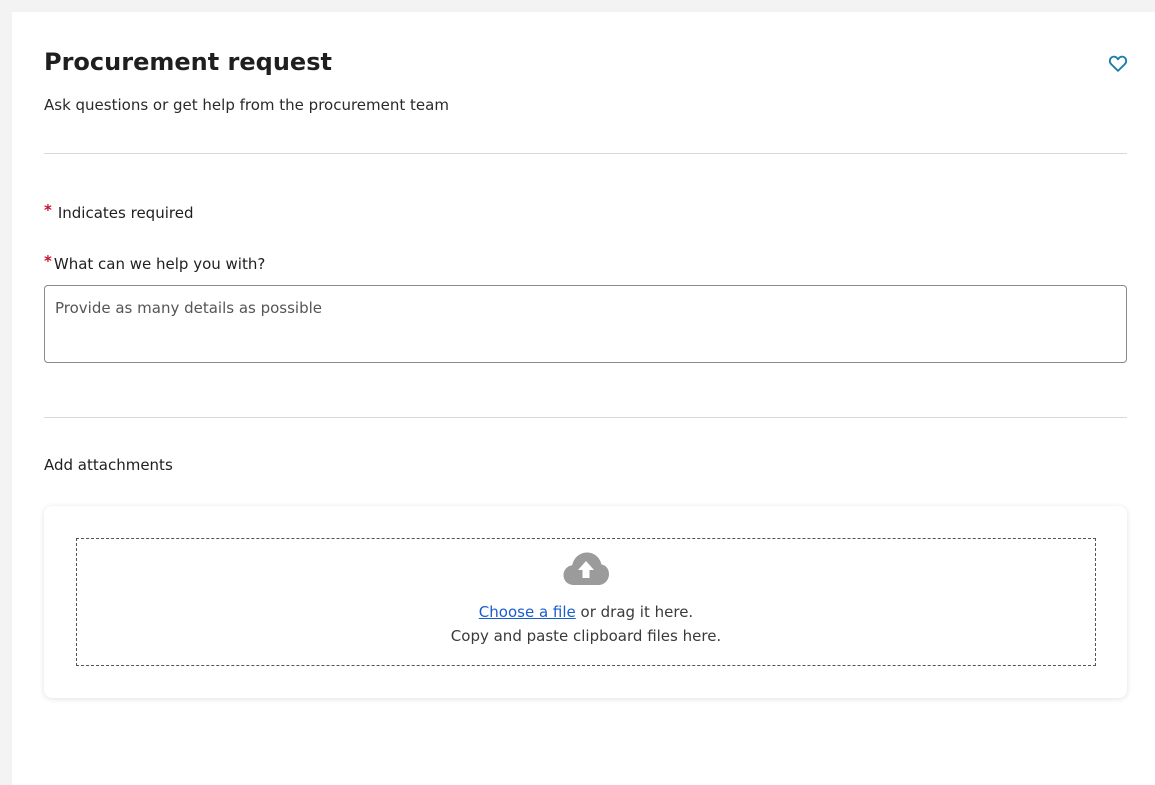 This screenshot has width=1155, height=785. I want to click on paste-text: Copy and paste clipboard files here., so click(586, 636).